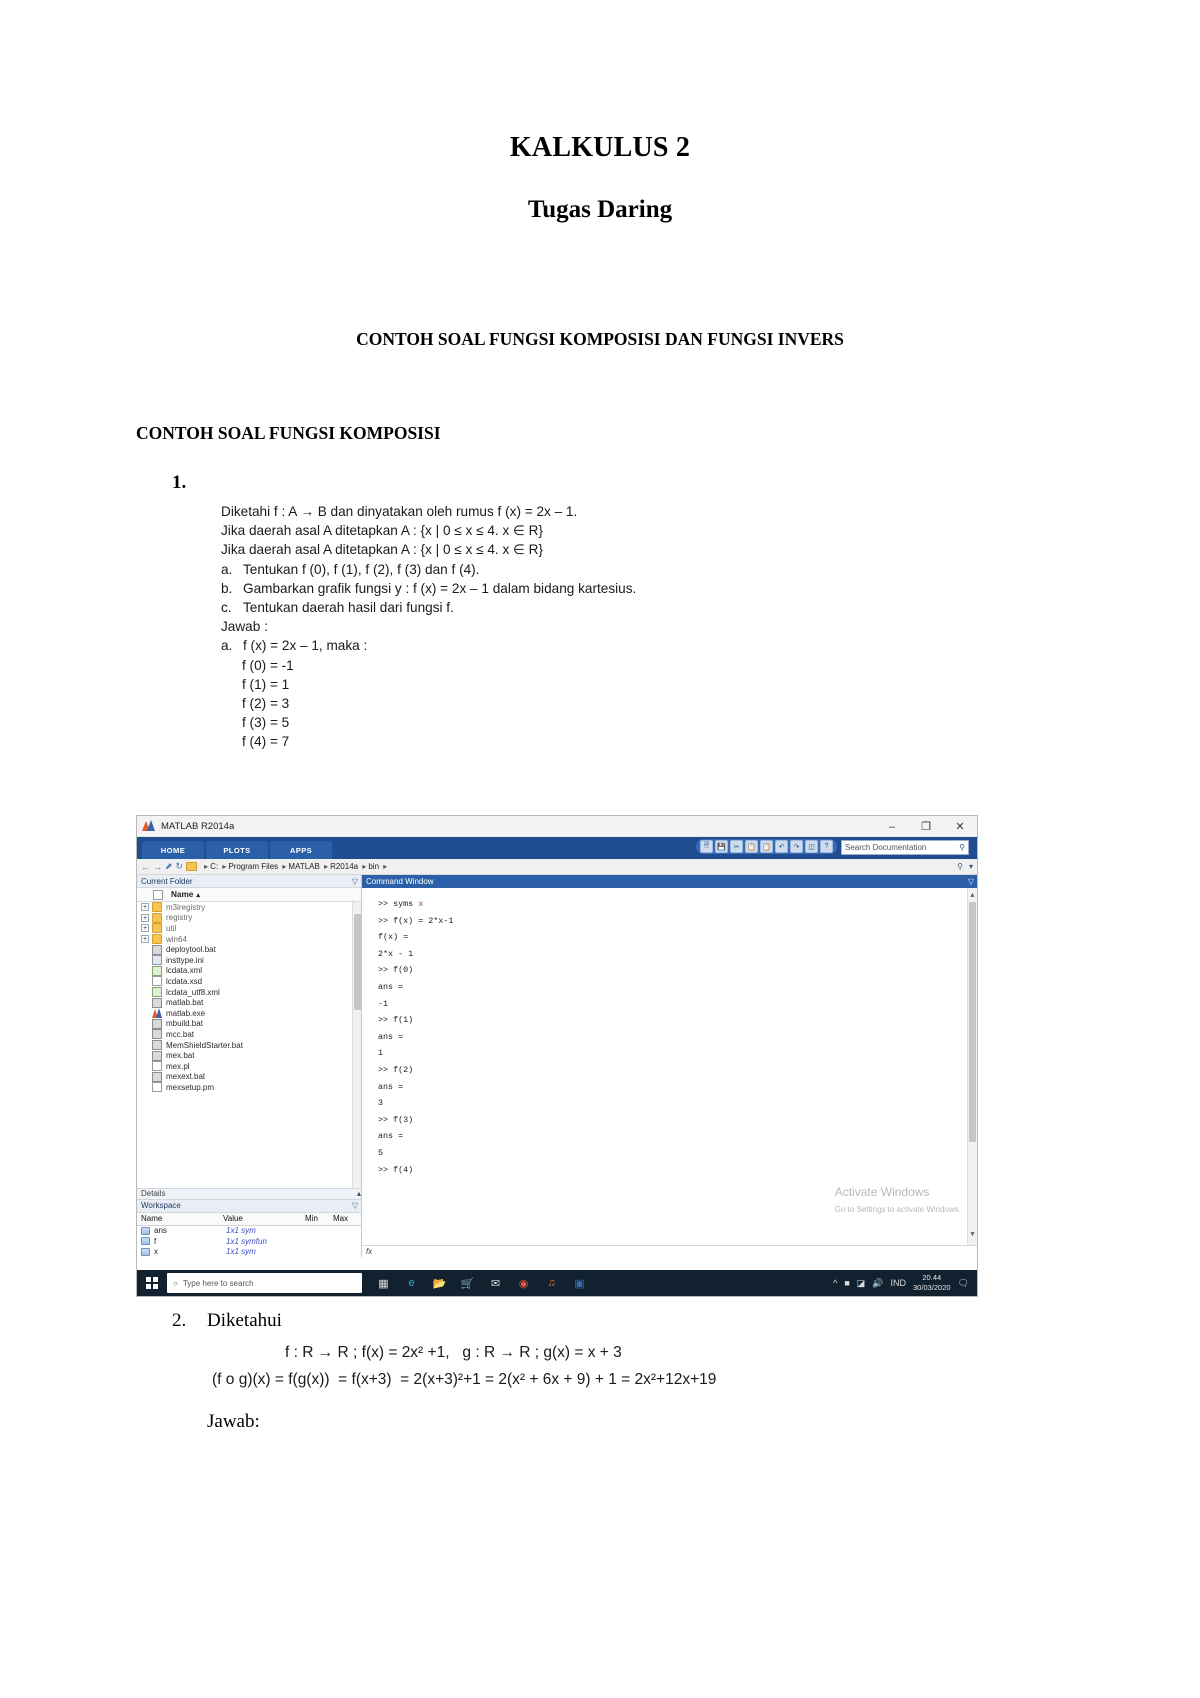 The height and width of the screenshot is (1698, 1200). What do you see at coordinates (249, 1241) in the screenshot?
I see `table-row: f 1x1 symfun` at bounding box center [249, 1241].